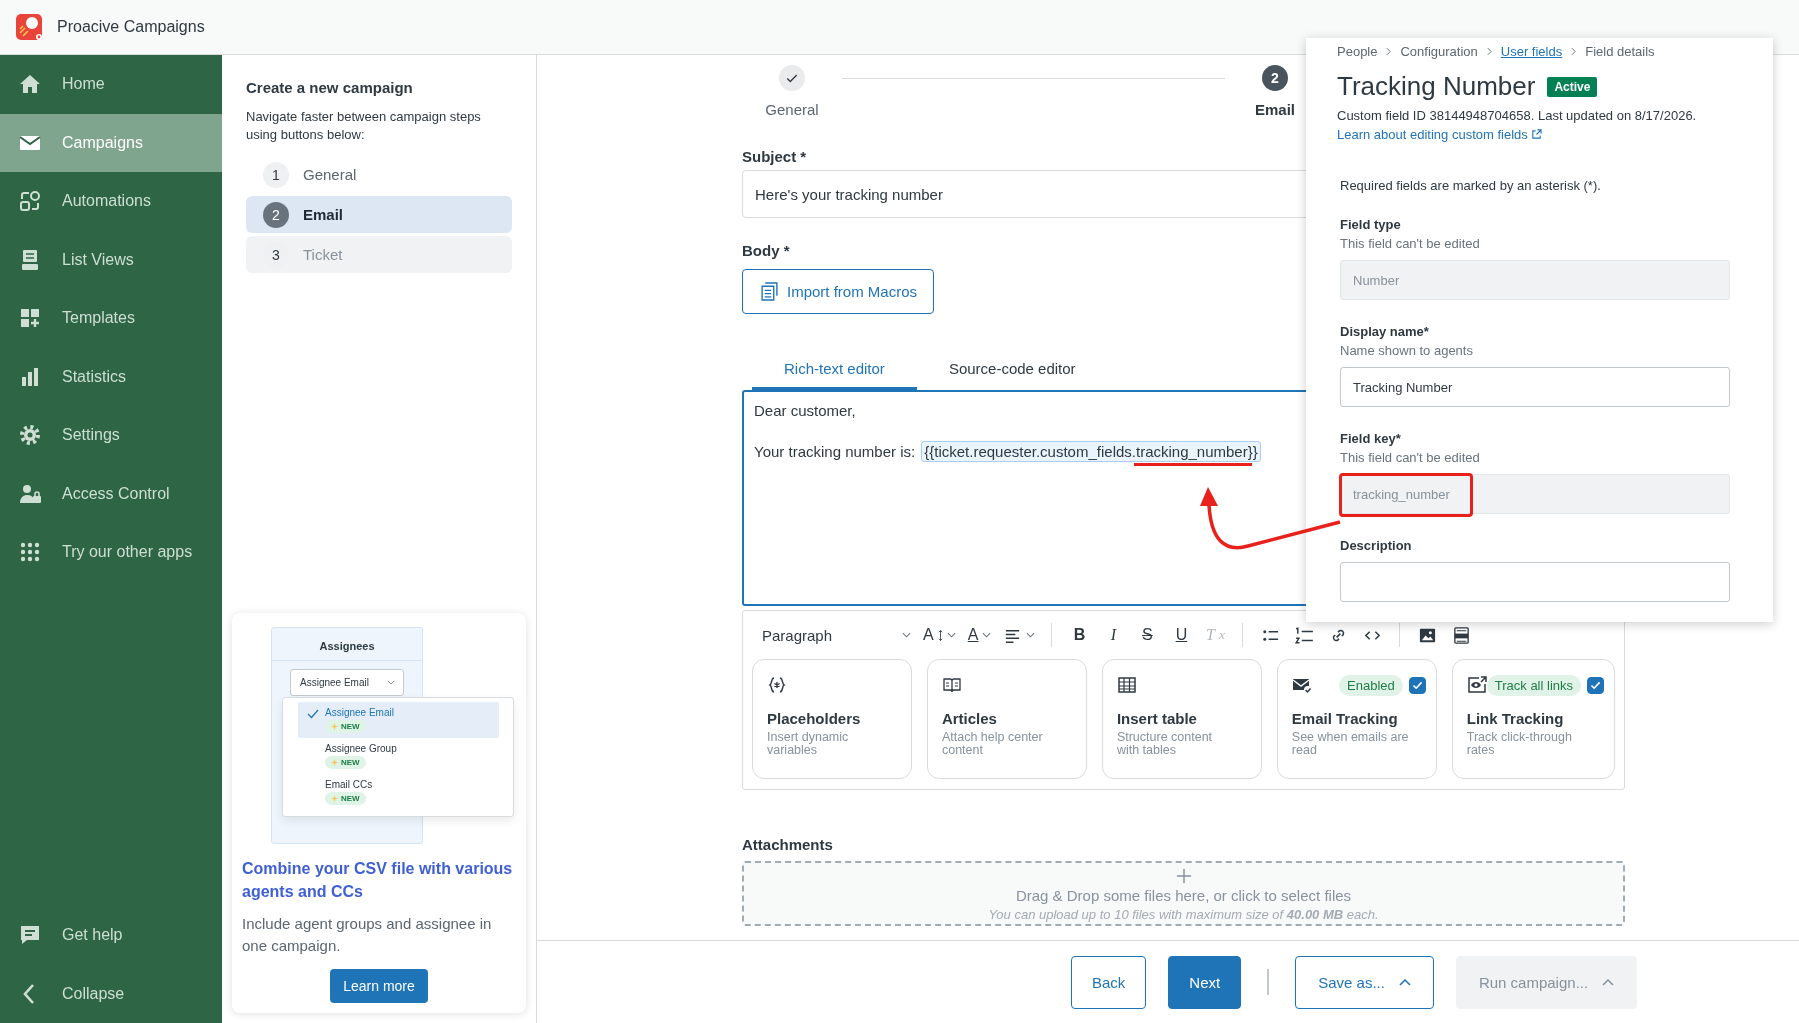 This screenshot has width=1799, height=1023. What do you see at coordinates (330, 87) in the screenshot?
I see `panel-title: Create a new campaign` at bounding box center [330, 87].